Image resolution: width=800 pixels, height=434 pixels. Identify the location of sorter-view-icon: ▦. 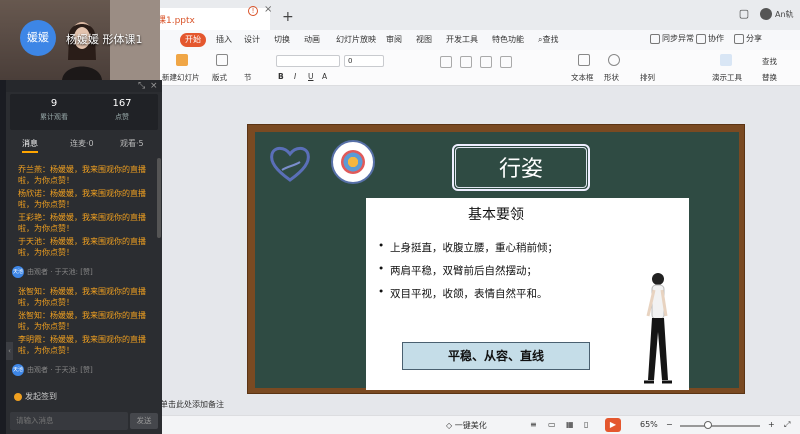
(570, 424).